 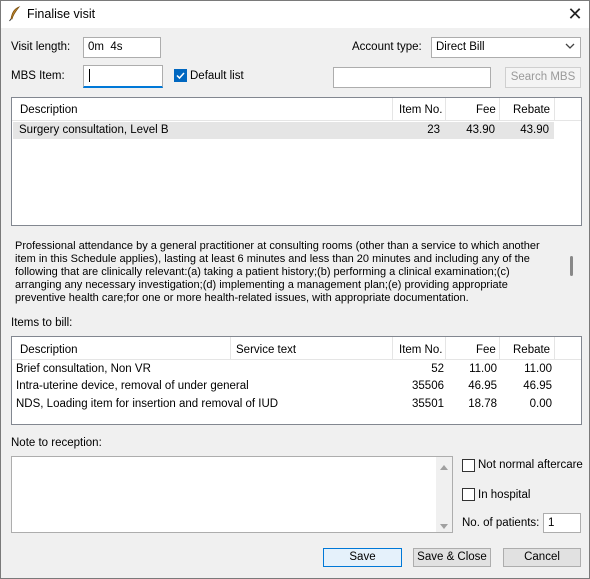 I want to click on chevron-down-icon, so click(x=570, y=48).